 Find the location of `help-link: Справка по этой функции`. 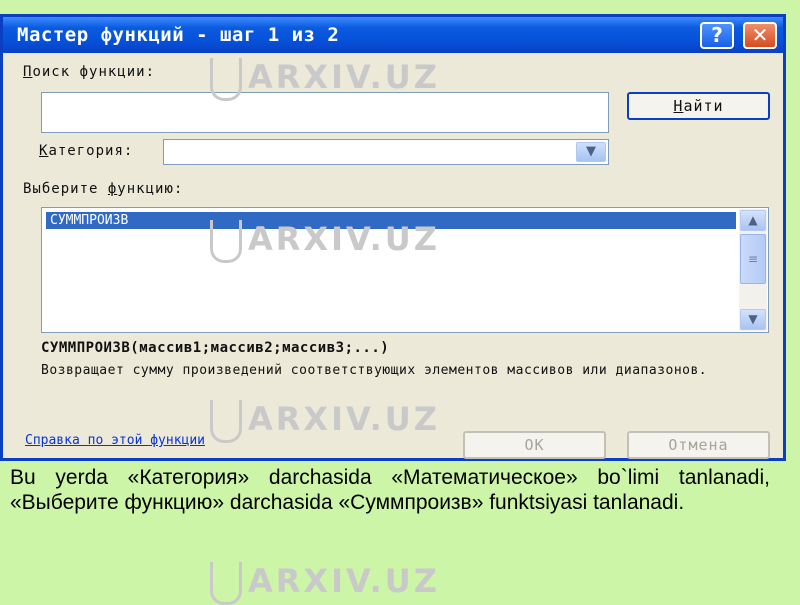

help-link: Справка по этой функции is located at coordinates (115, 440).